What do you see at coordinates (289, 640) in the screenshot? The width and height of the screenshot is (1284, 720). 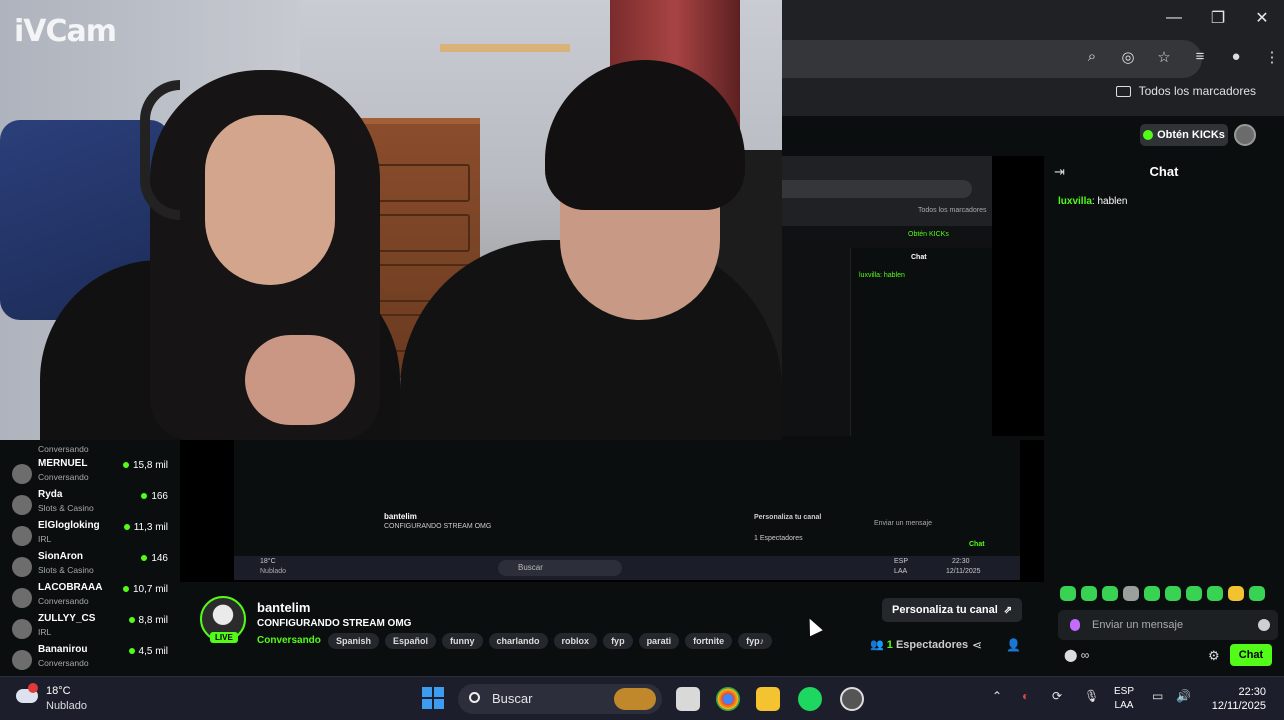 I see `stream-category: Conversando` at bounding box center [289, 640].